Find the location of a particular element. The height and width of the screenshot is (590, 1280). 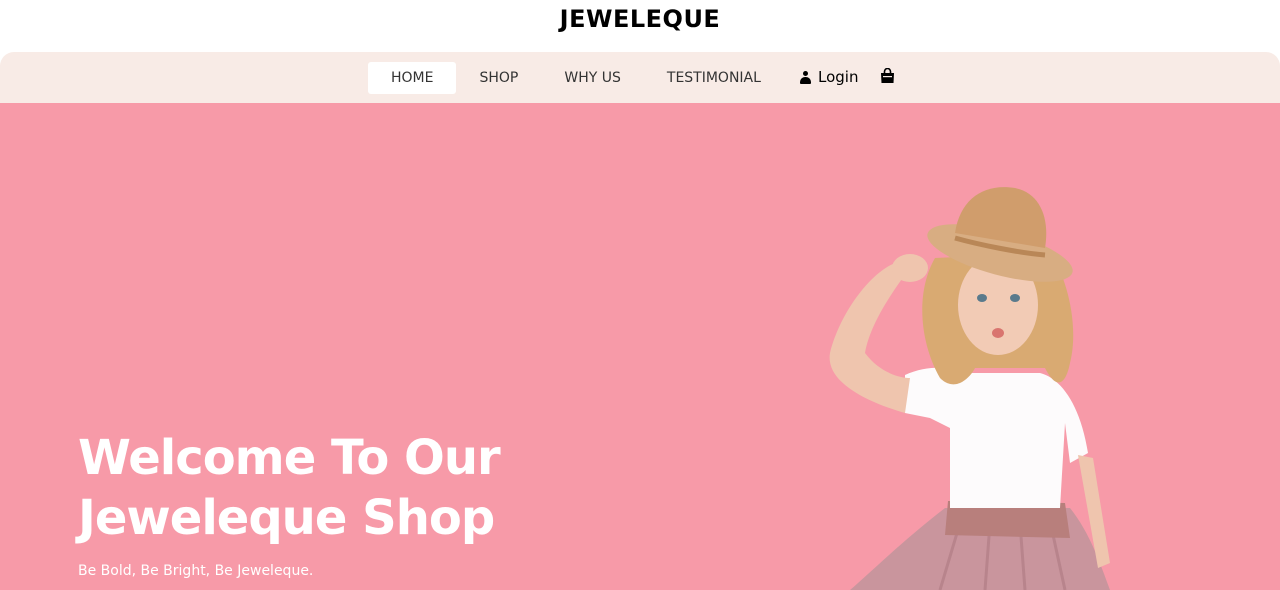

login-link: Login is located at coordinates (829, 77).